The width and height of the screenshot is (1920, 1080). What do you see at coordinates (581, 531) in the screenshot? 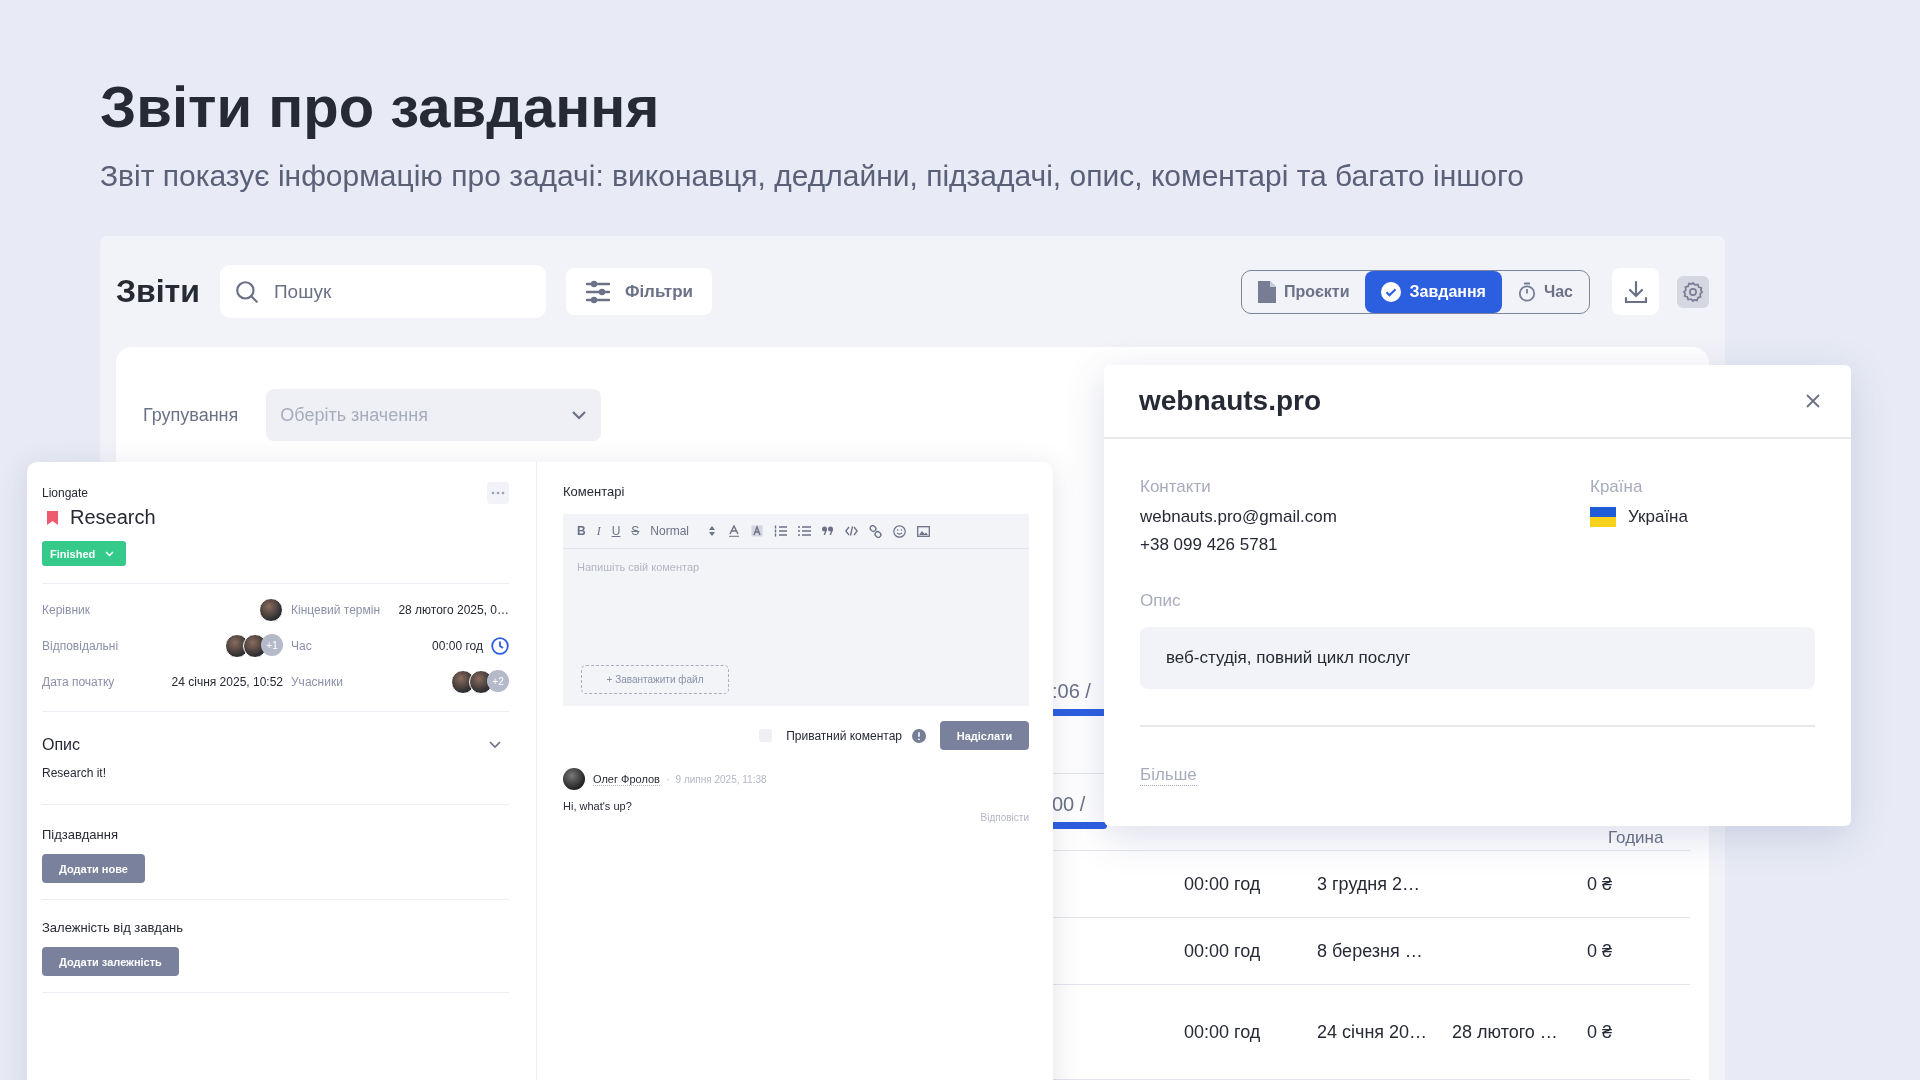
I see `bold-button: B` at bounding box center [581, 531].